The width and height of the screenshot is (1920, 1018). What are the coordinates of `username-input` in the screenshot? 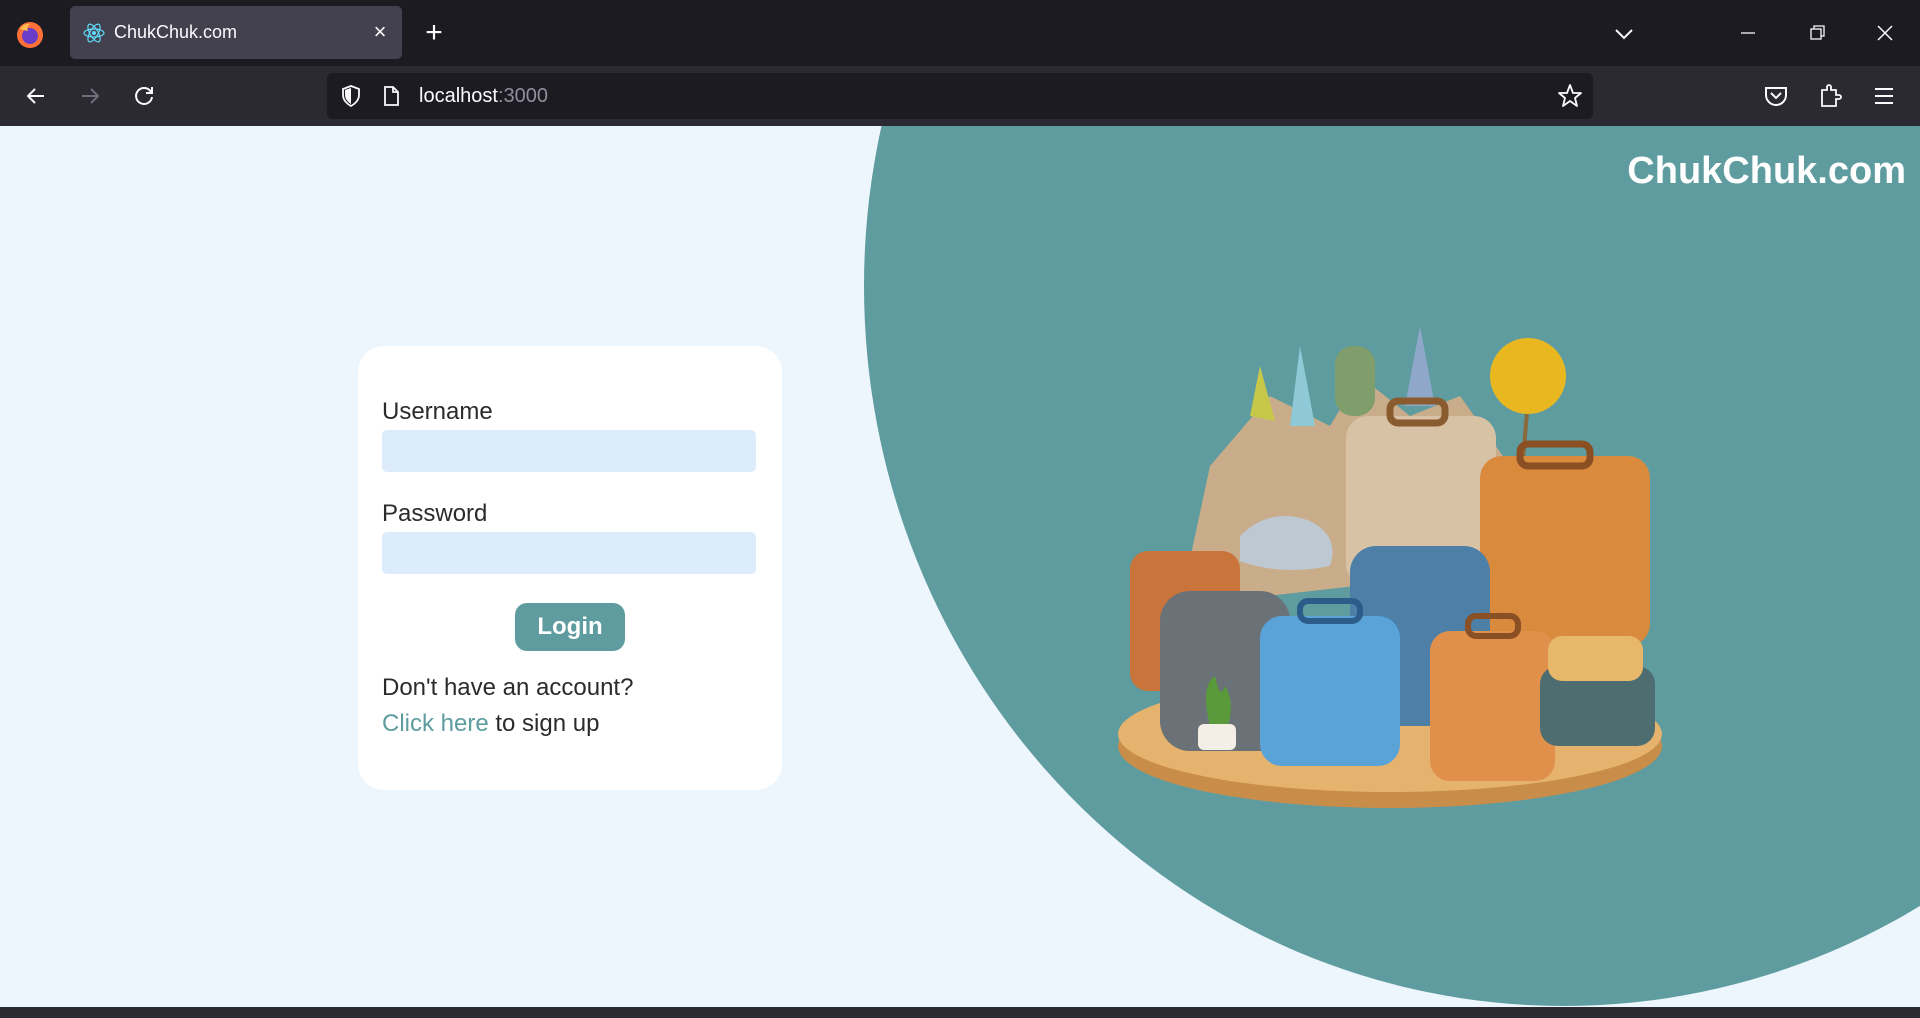 It's located at (569, 451).